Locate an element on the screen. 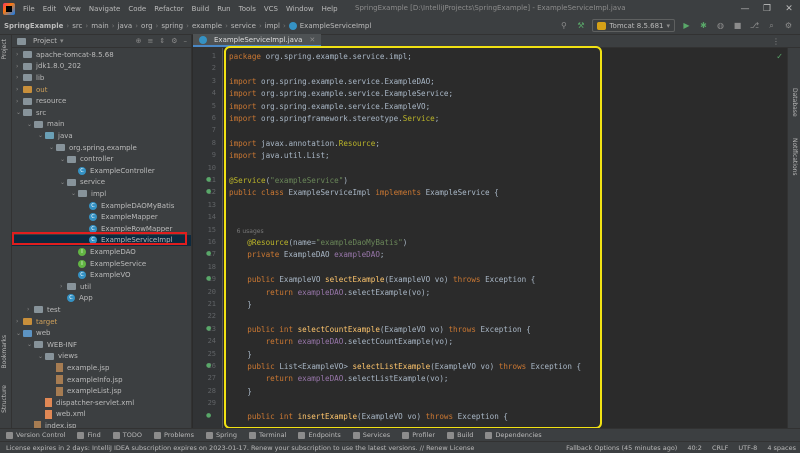  tree-item: › lib is located at coordinates (101, 78).